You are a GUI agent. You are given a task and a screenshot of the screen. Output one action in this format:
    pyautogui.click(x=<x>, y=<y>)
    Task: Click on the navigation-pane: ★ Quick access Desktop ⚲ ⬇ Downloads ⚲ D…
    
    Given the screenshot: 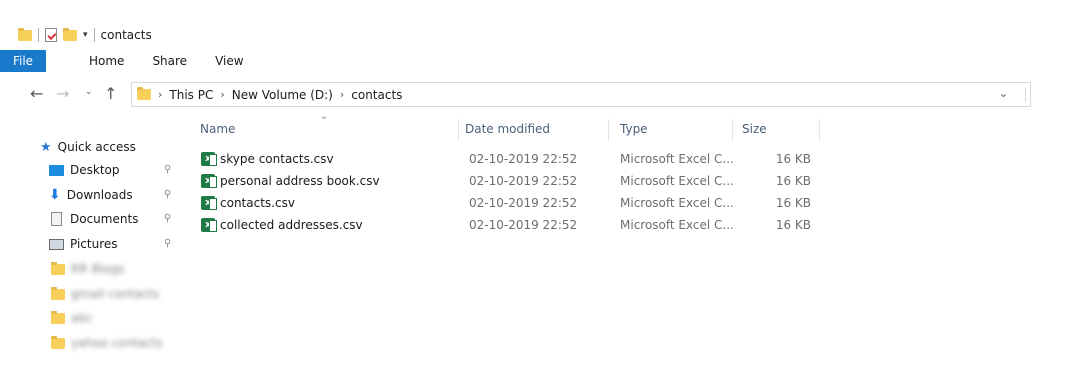 What is the action you would take?
    pyautogui.click(x=92, y=258)
    